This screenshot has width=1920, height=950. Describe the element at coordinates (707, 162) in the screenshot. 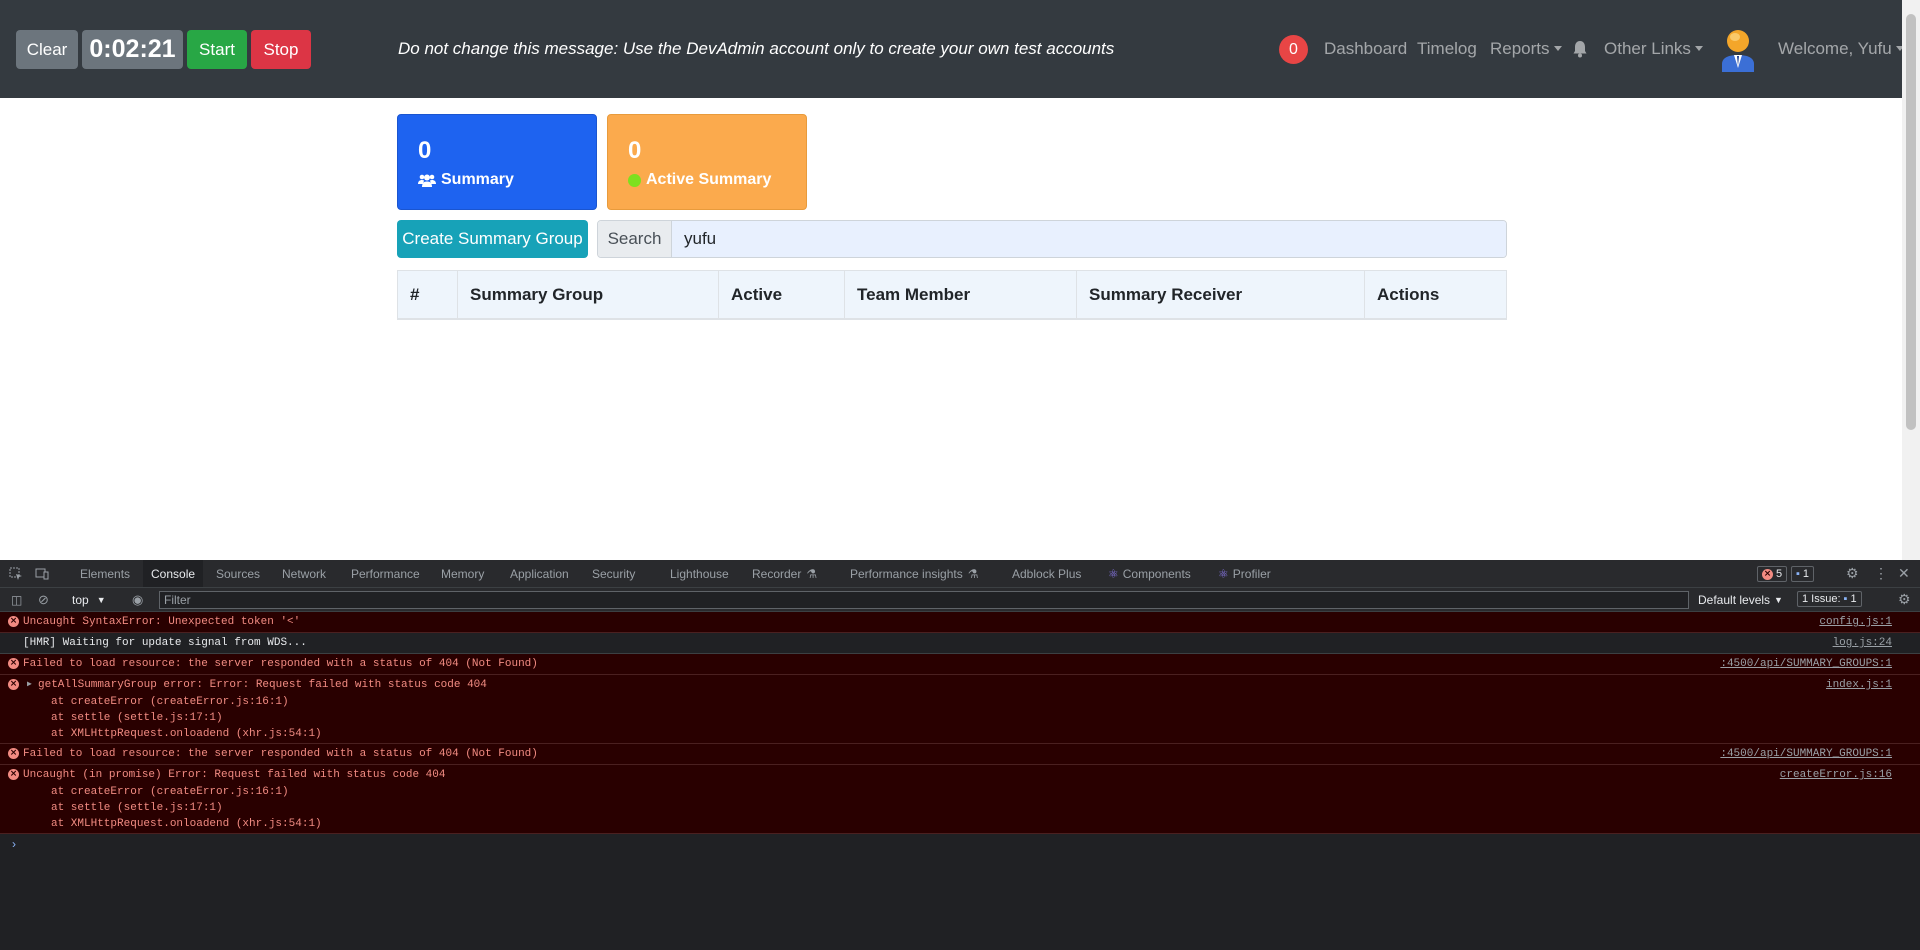

I see `active-summary-card: 0 Active Summary` at that location.